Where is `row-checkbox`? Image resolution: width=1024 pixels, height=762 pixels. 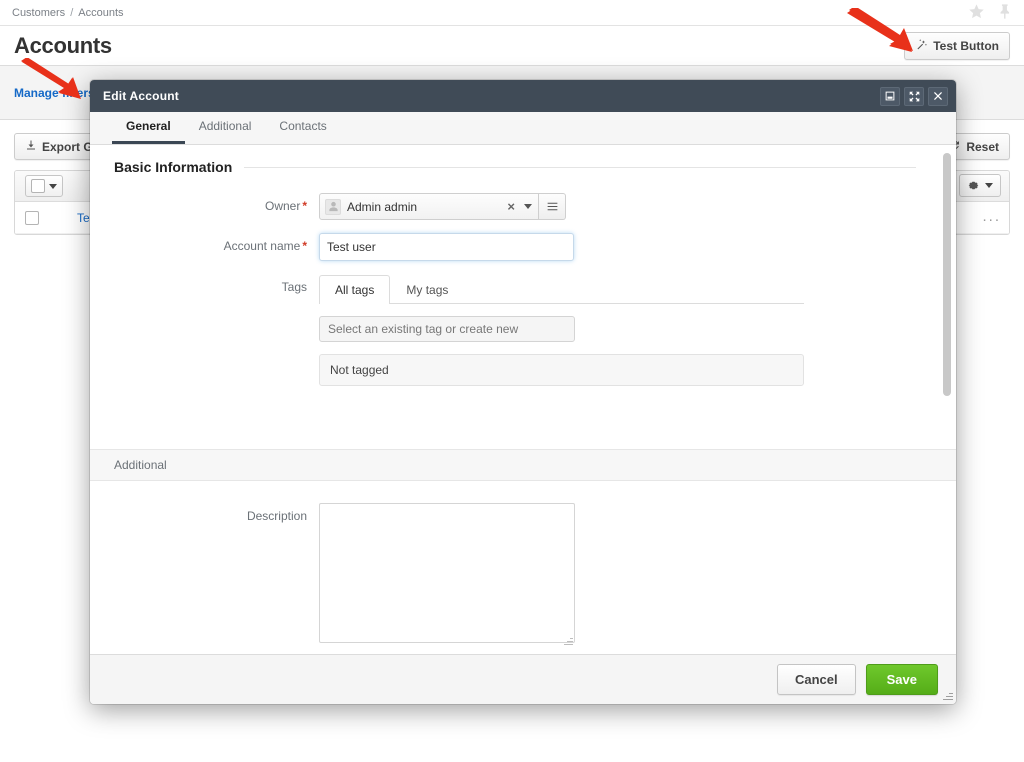
row-checkbox is located at coordinates (32, 217).